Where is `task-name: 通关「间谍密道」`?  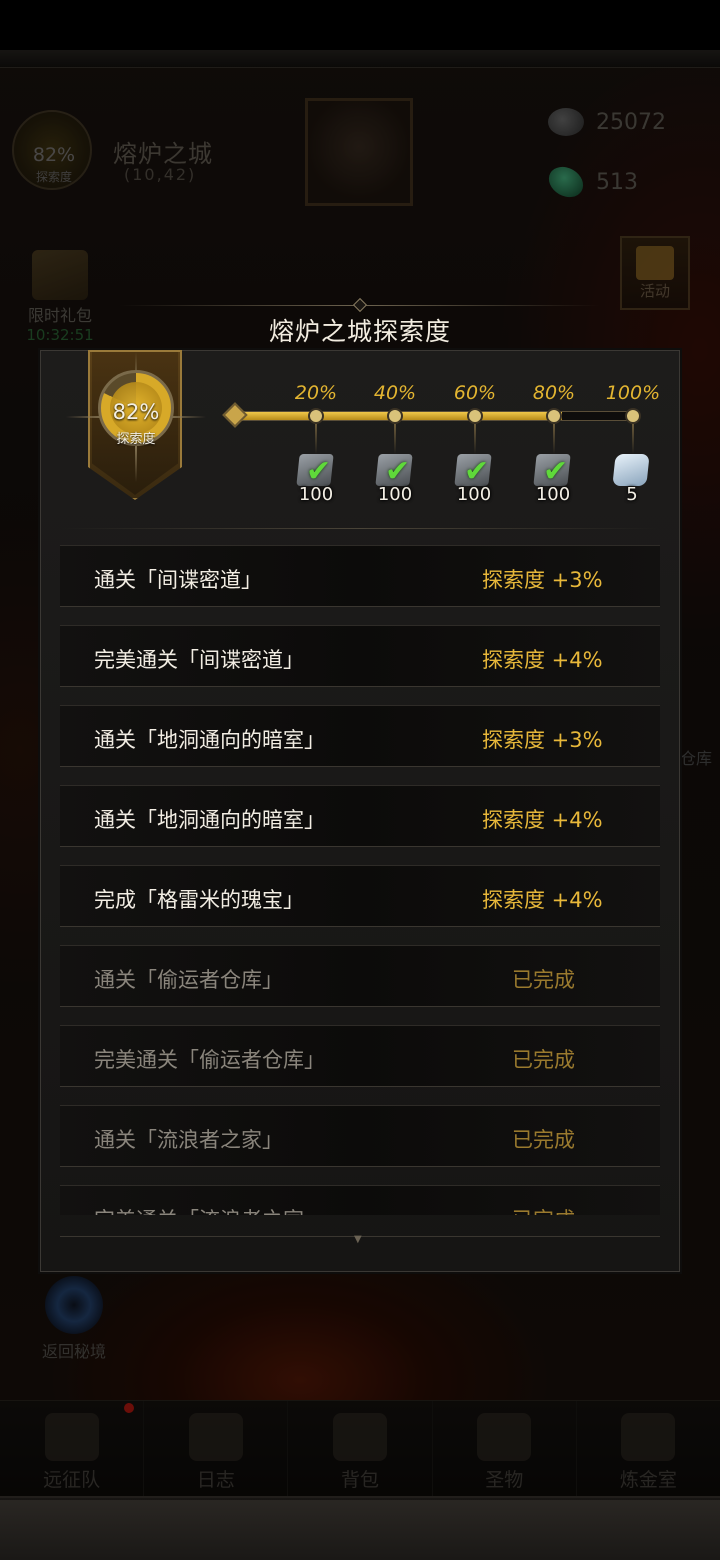 task-name: 通关「间谍密道」 is located at coordinates (178, 580).